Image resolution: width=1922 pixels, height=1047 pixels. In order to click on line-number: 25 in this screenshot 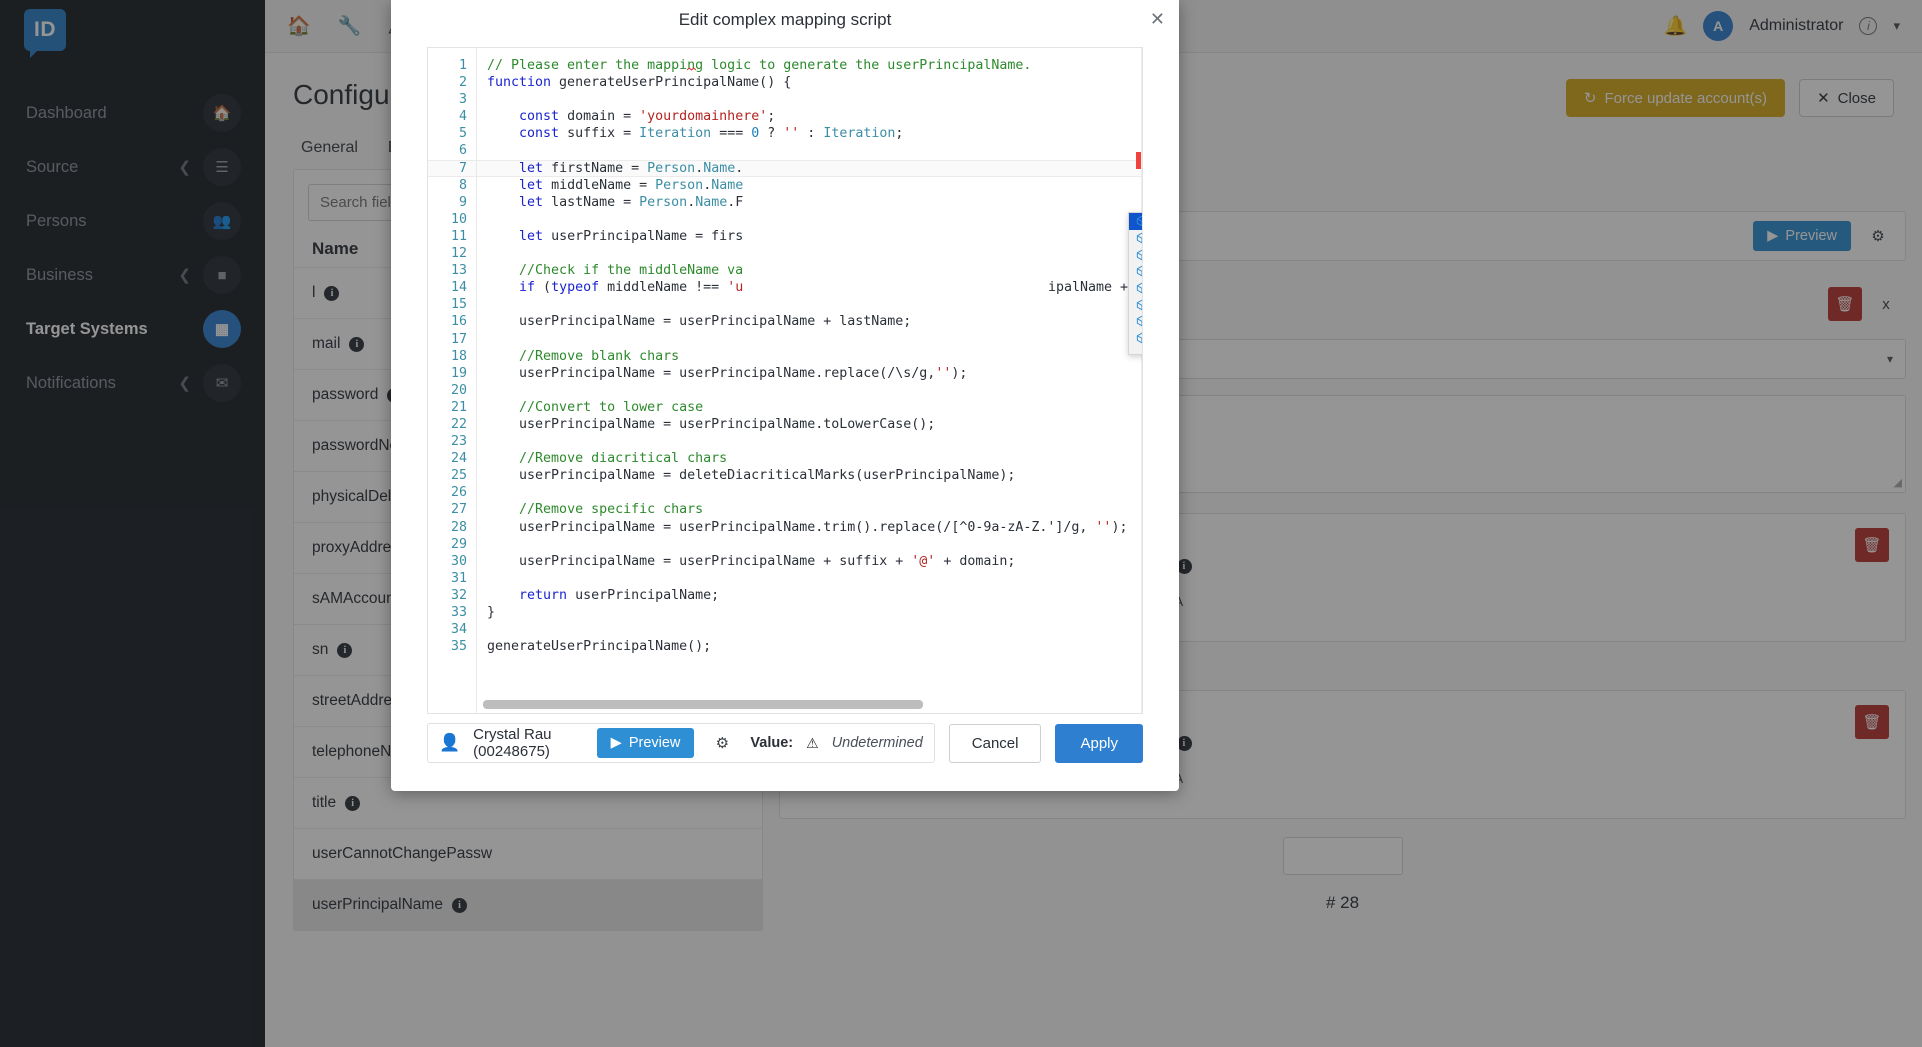, I will do `click(458, 476)`.